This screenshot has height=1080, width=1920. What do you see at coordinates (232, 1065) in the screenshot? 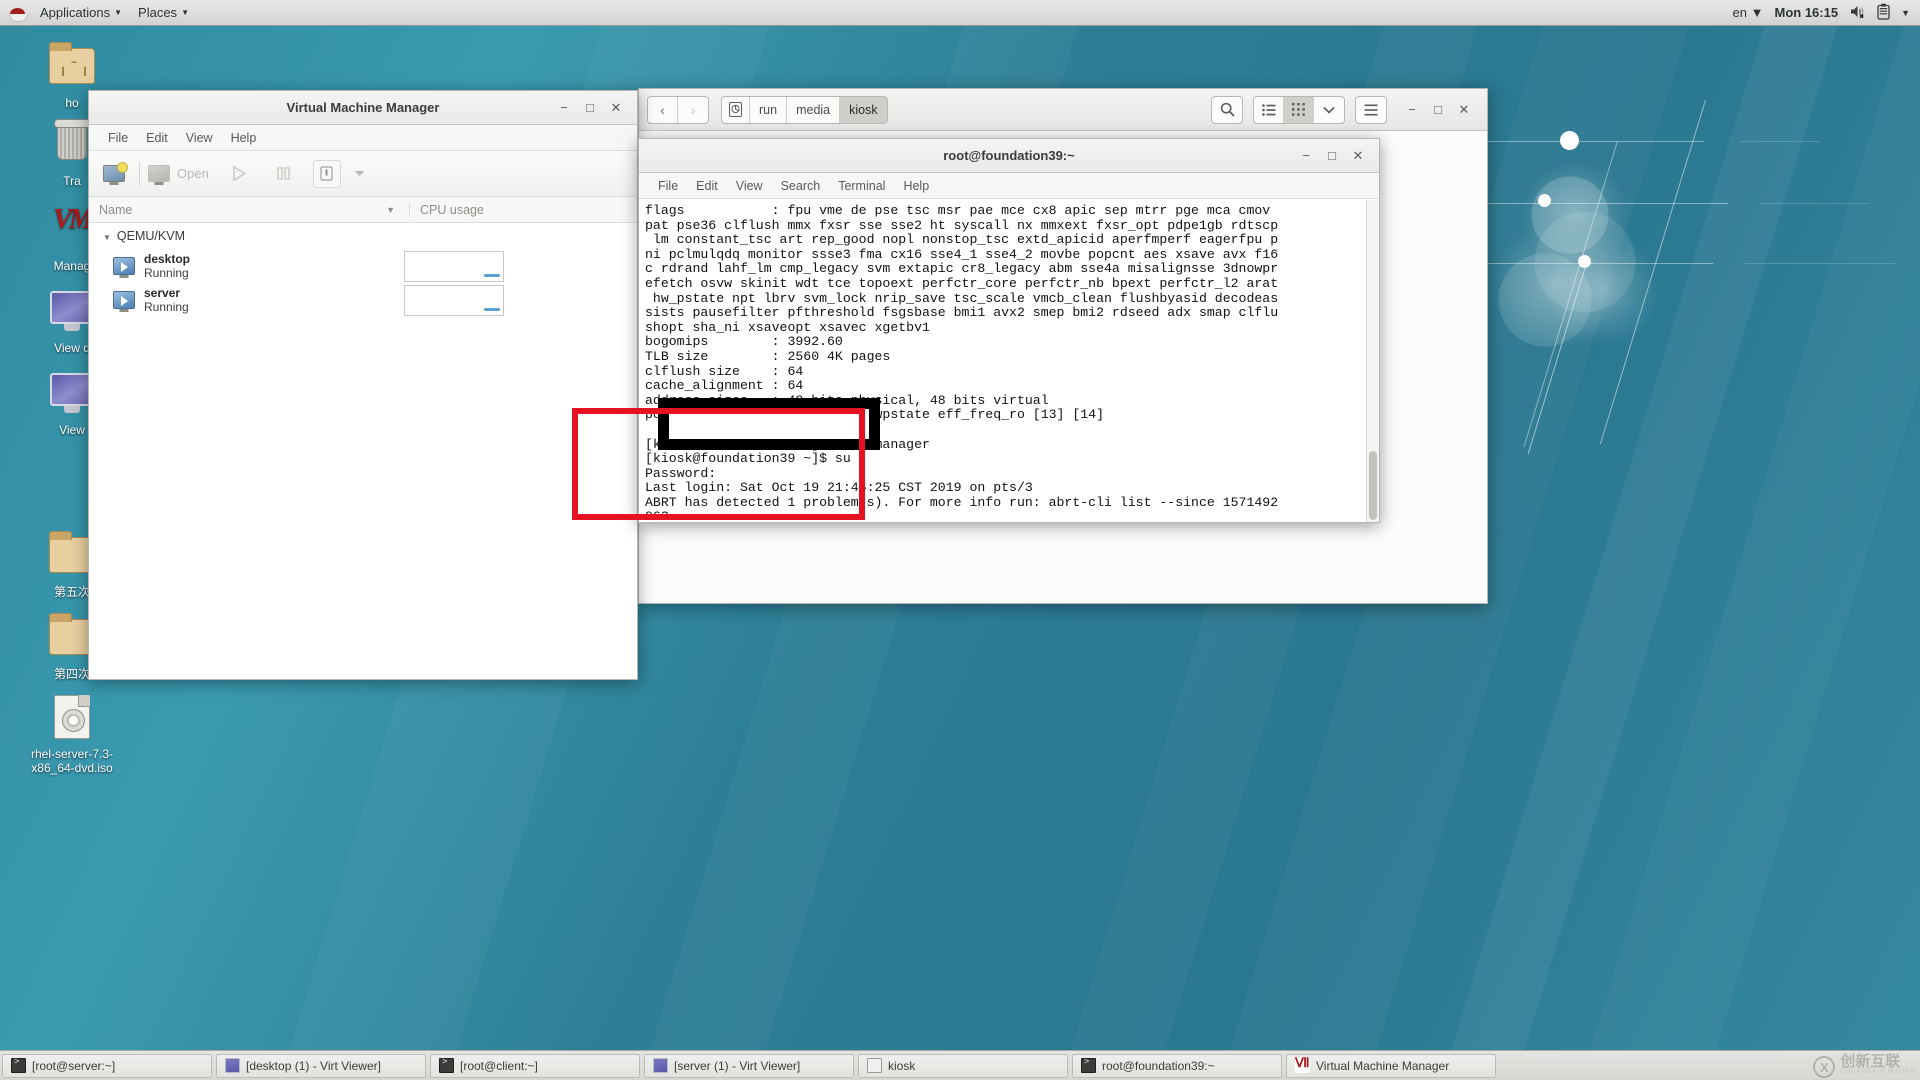
I see `virt-viewer-icon` at bounding box center [232, 1065].